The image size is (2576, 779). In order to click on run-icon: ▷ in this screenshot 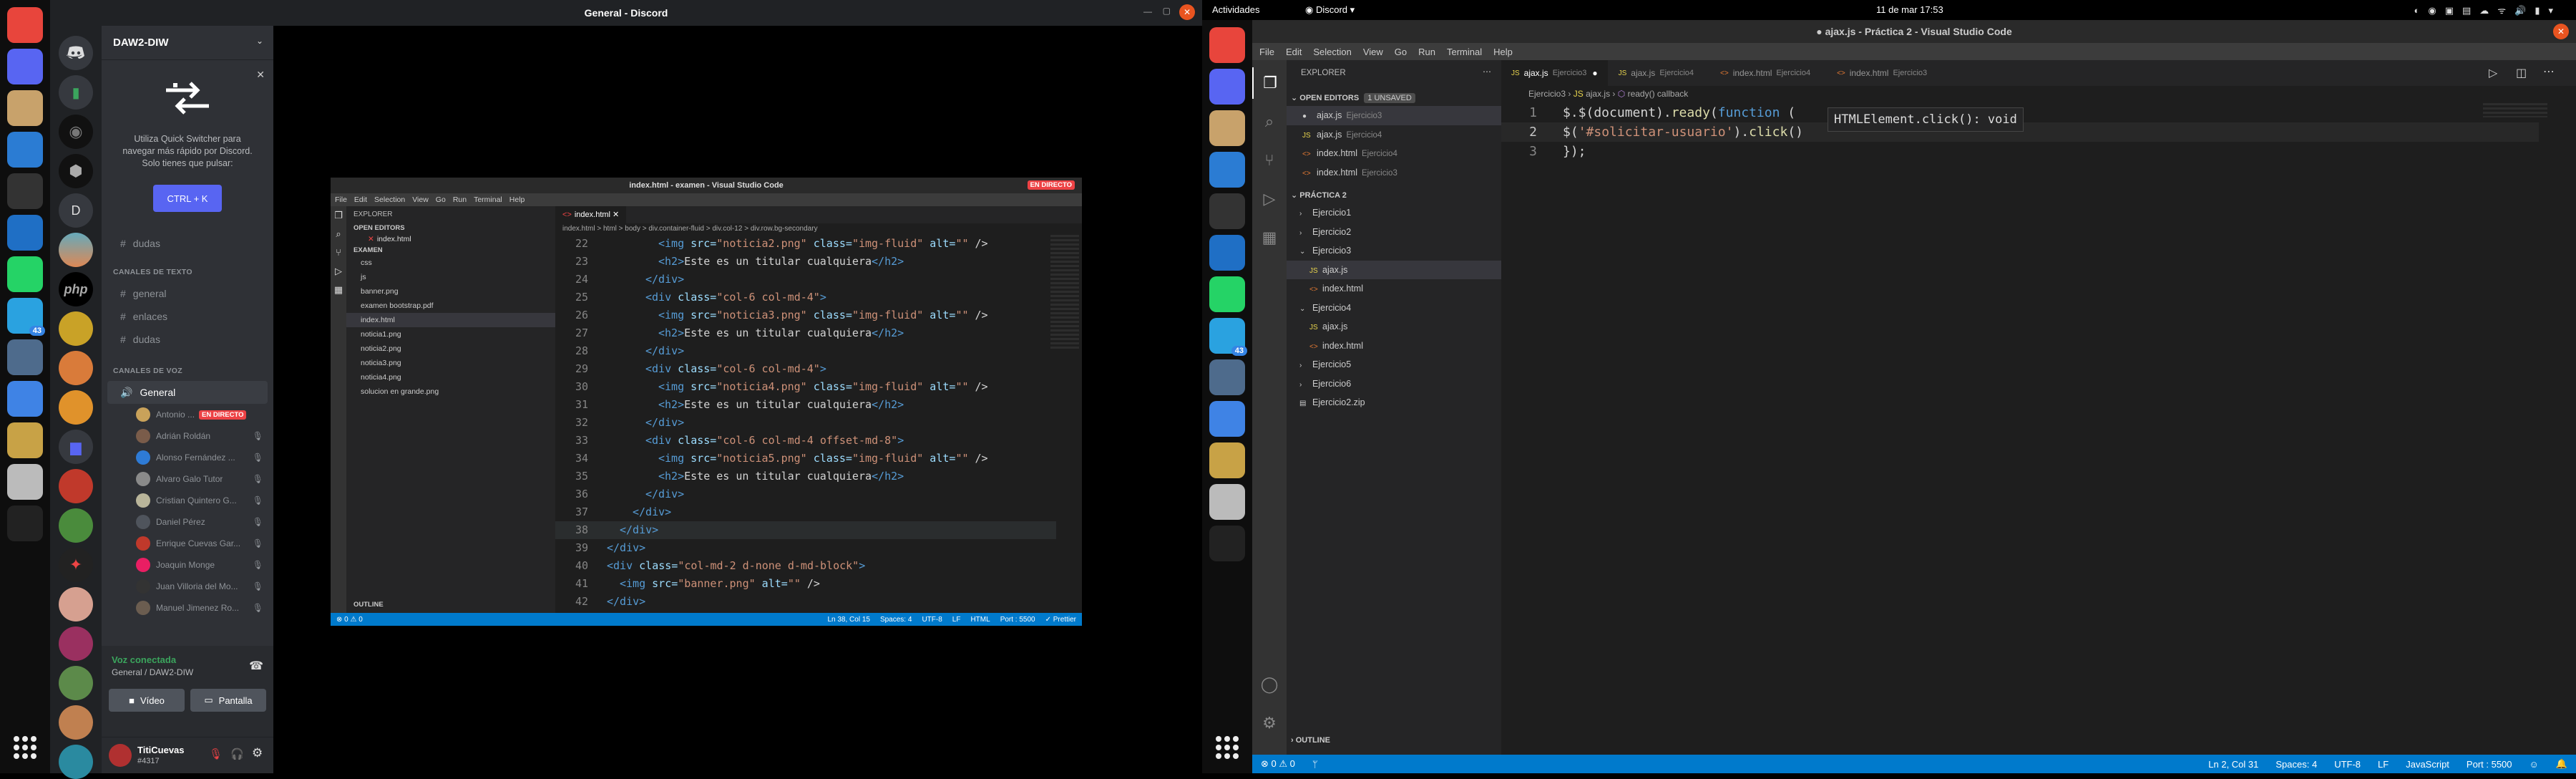, I will do `click(2493, 73)`.